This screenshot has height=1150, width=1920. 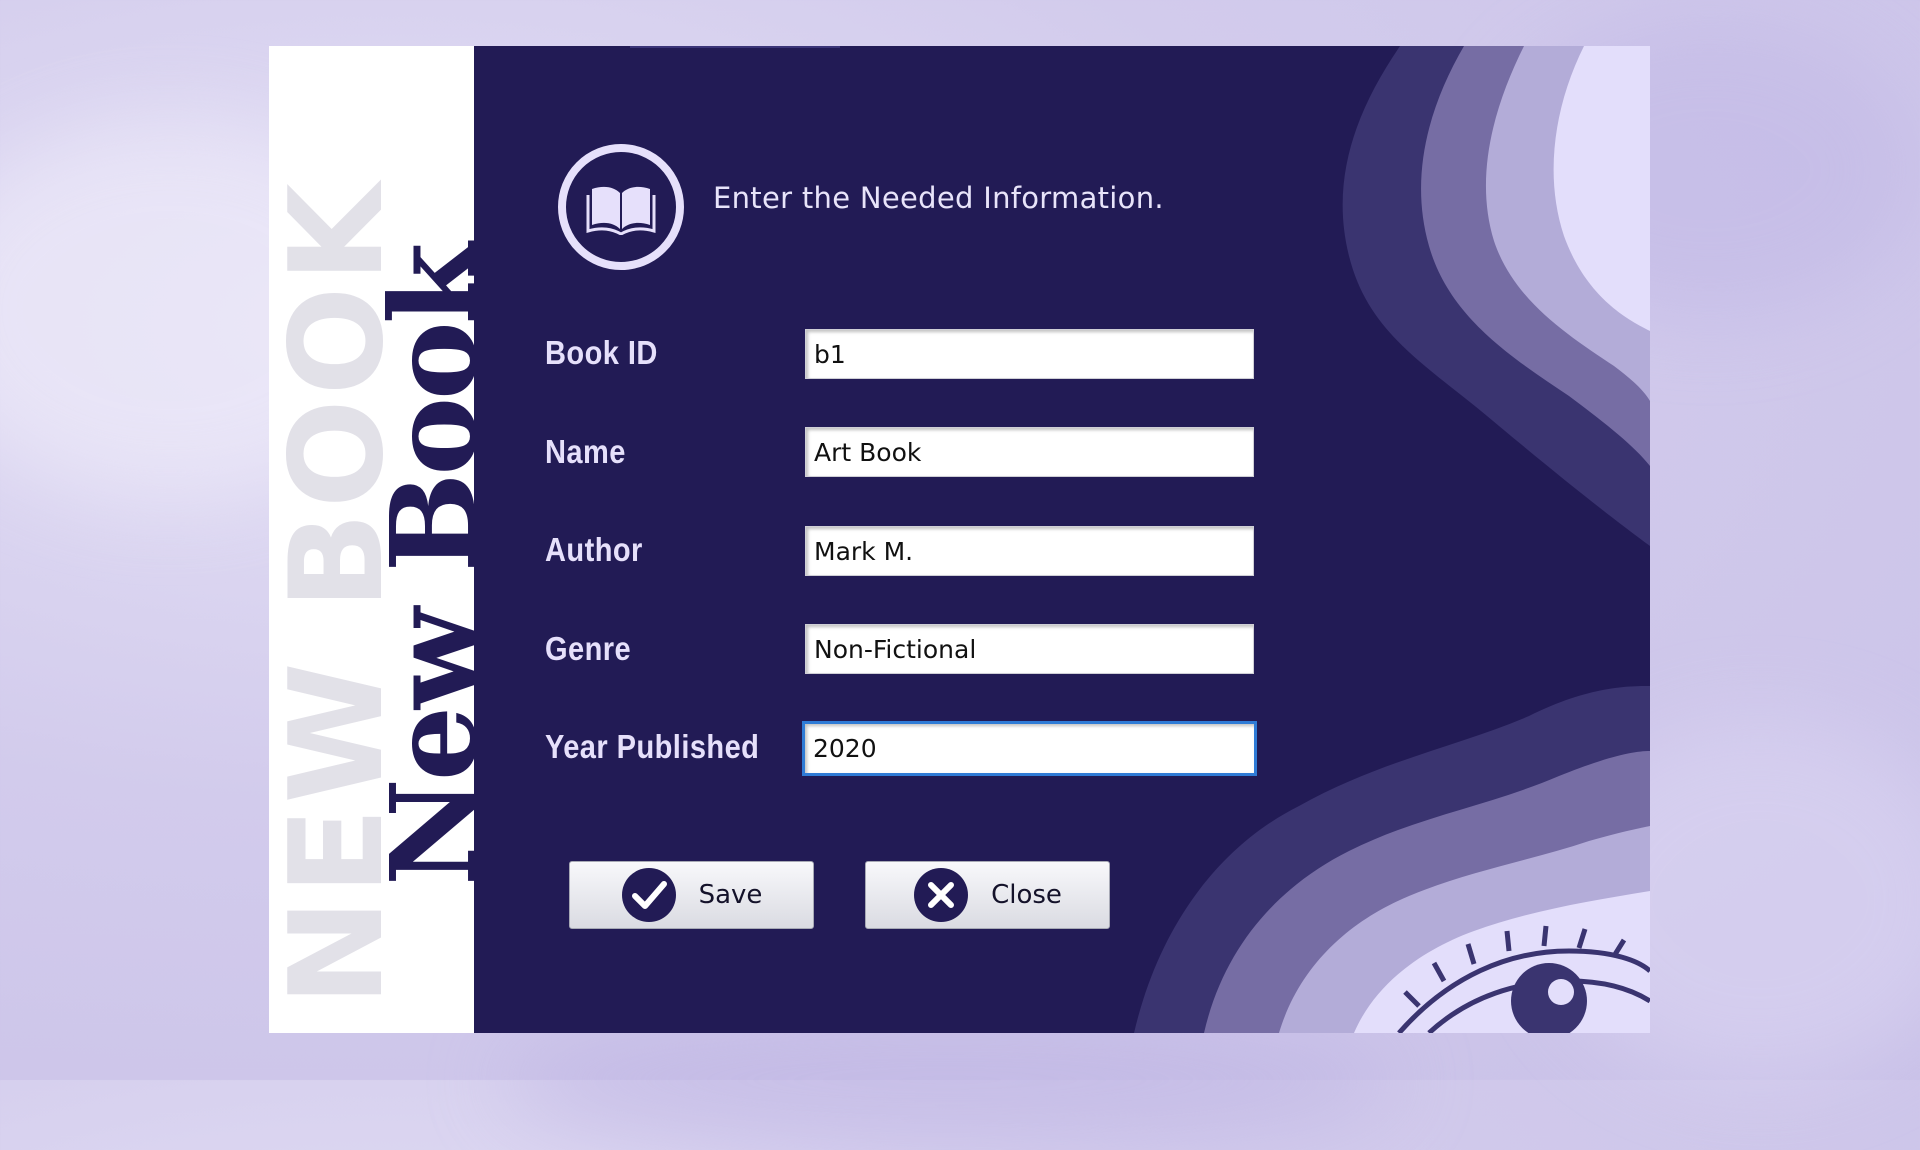 What do you see at coordinates (938, 198) in the screenshot?
I see `instructions-text: Enter the Needed Information.` at bounding box center [938, 198].